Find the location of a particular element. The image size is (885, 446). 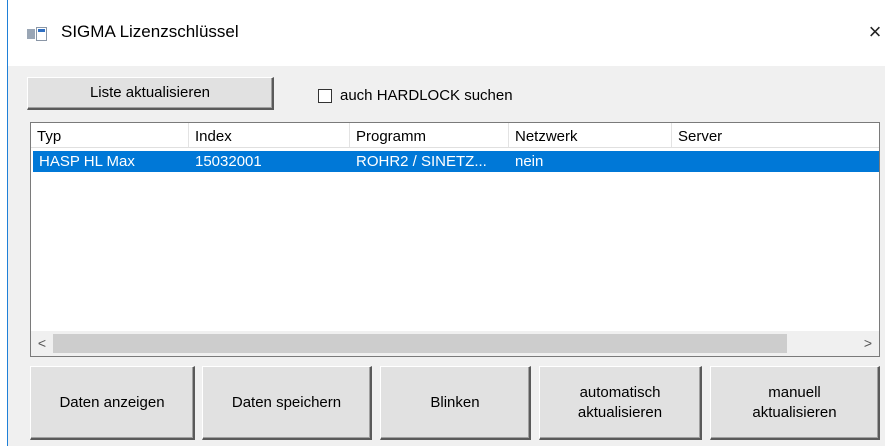

list-header: Typ Index Programm Netzwerk Server is located at coordinates (455, 135).